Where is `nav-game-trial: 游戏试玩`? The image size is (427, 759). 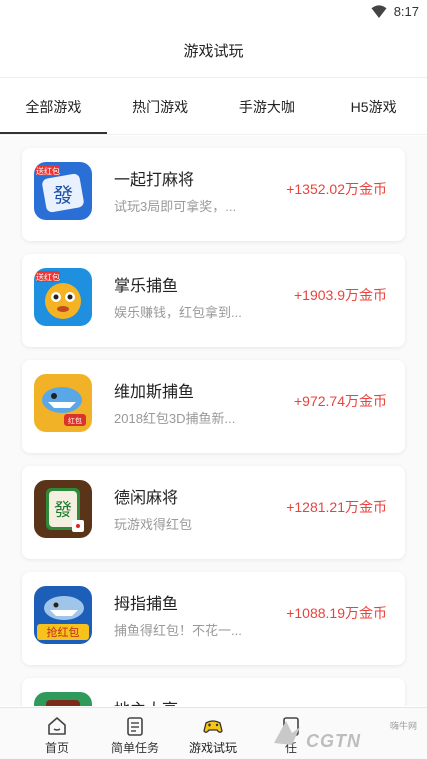
nav-game-trial: 游戏试玩 is located at coordinates (213, 733).